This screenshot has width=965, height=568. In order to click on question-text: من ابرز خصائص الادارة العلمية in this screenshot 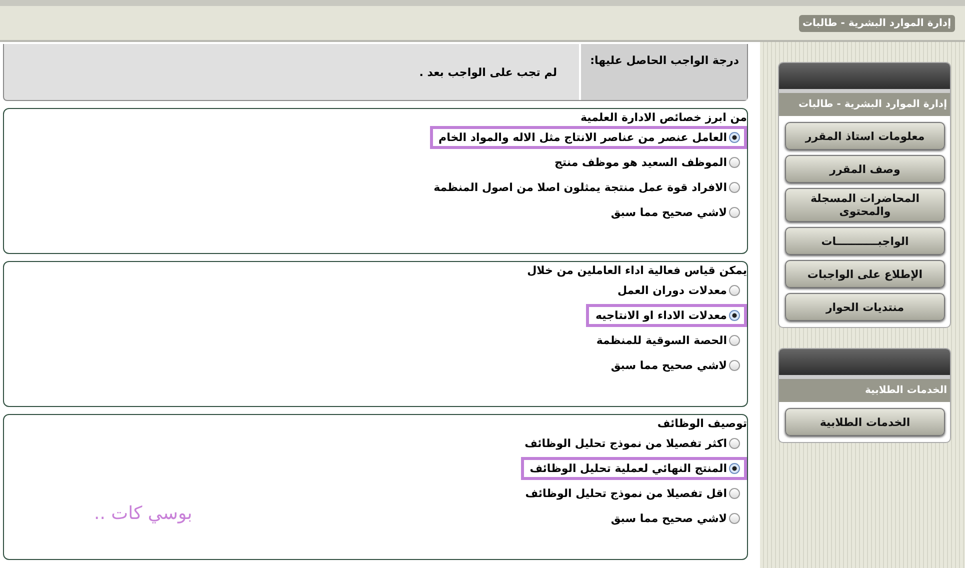, I will do `click(663, 117)`.